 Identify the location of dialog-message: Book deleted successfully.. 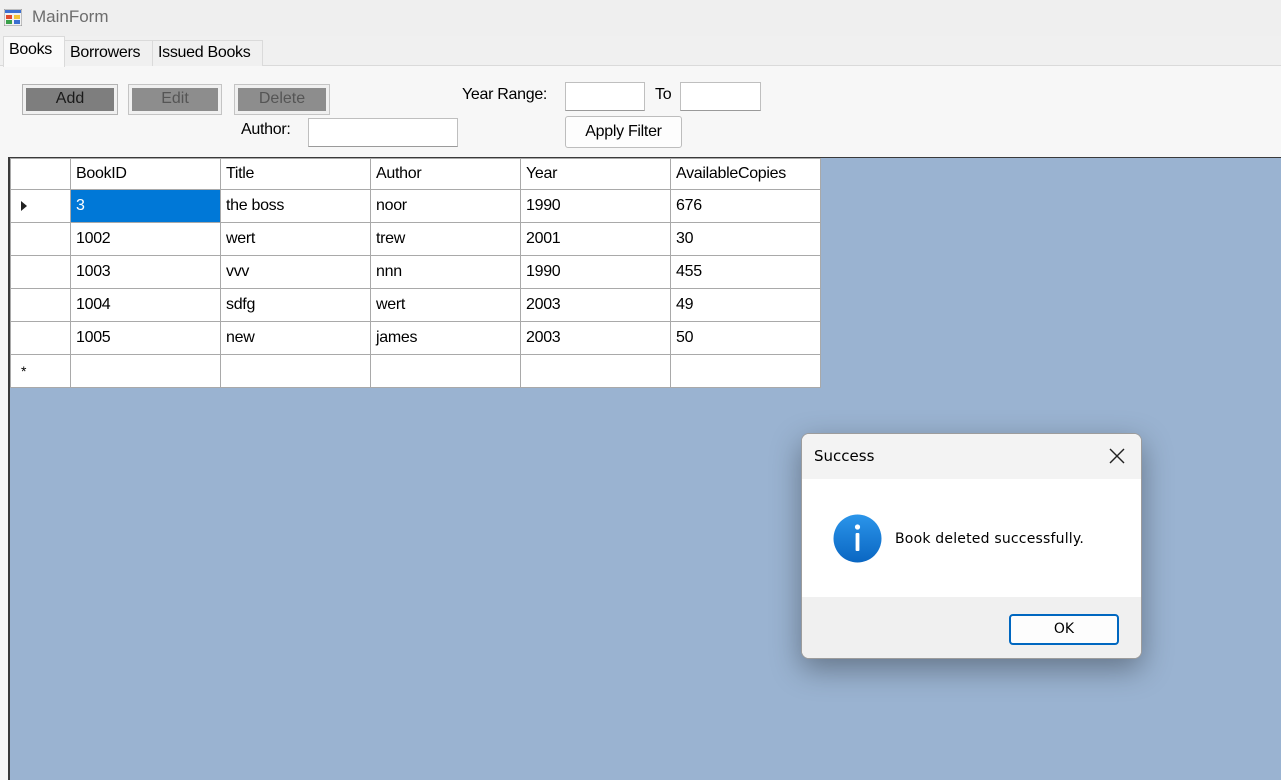
(990, 539).